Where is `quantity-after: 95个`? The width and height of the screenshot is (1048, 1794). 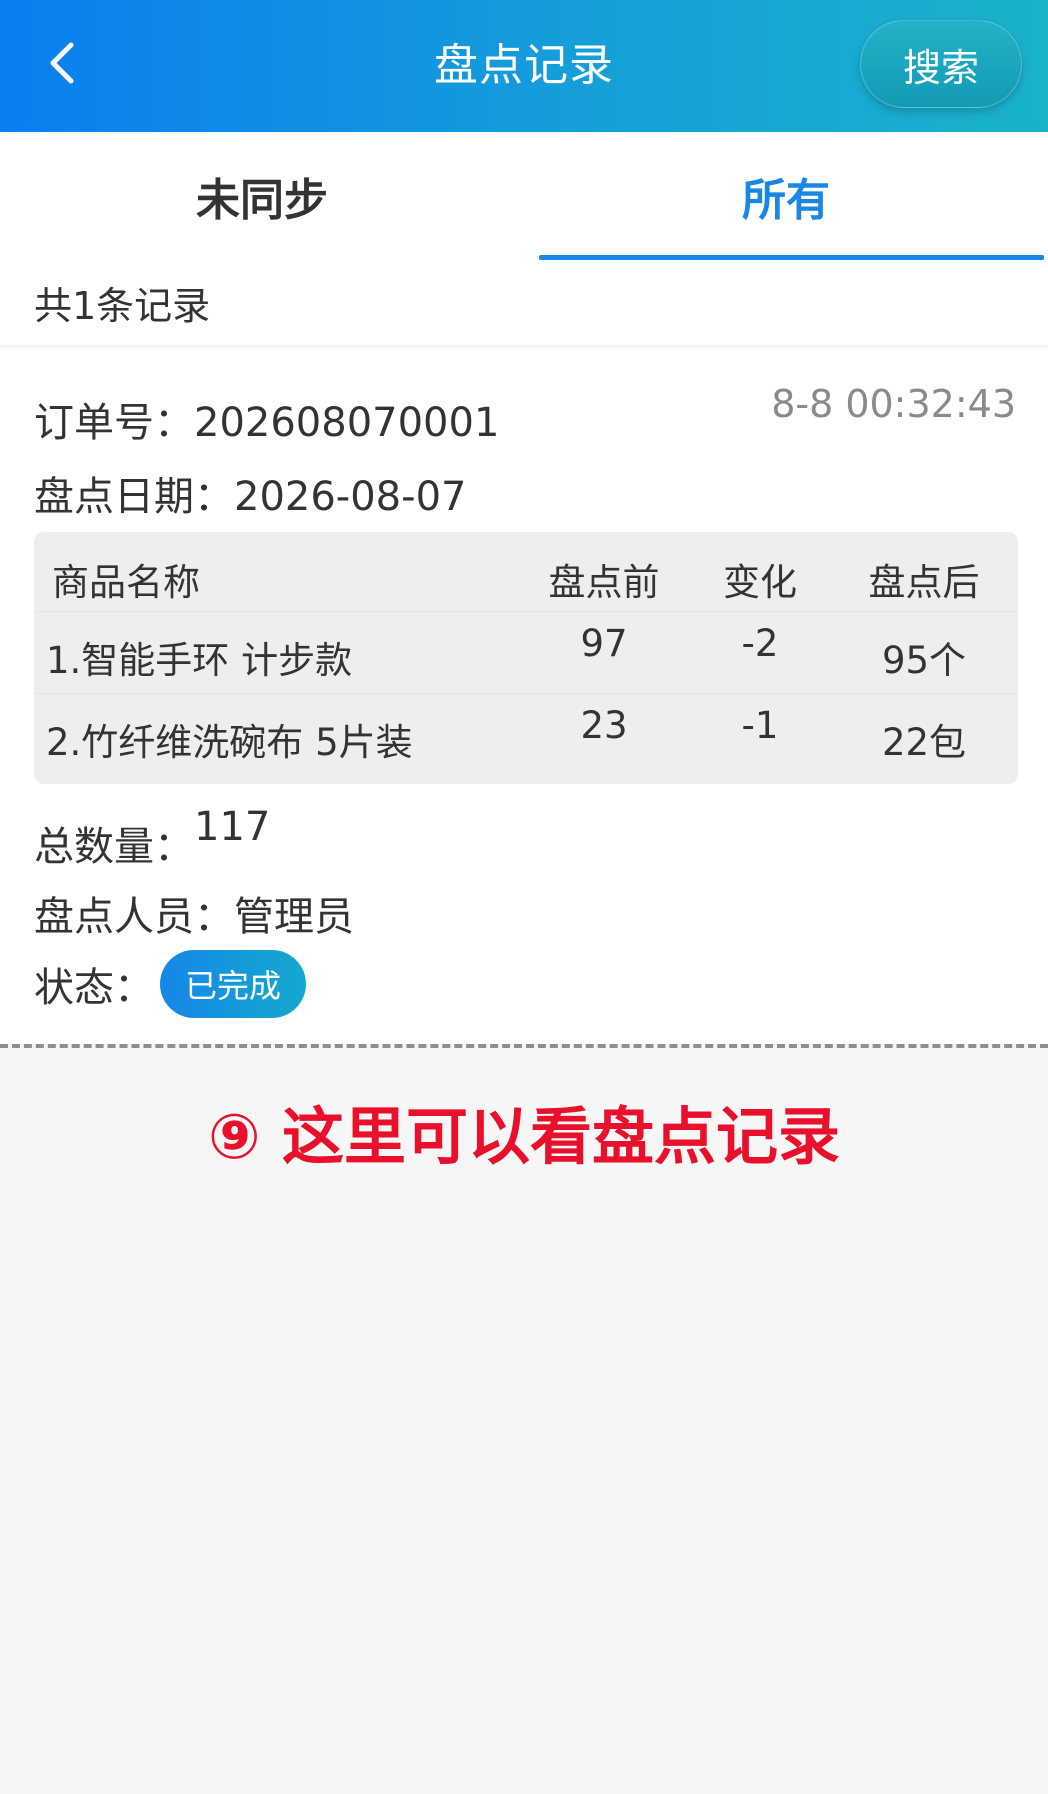 quantity-after: 95个 is located at coordinates (924, 660).